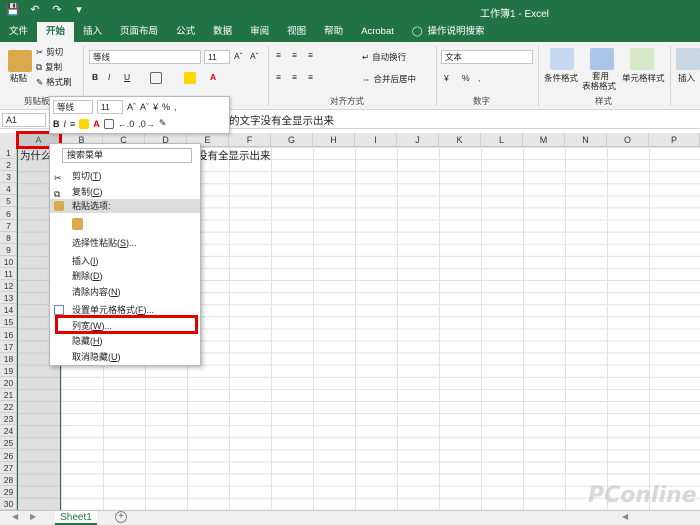  Describe the element at coordinates (333, 32) in the screenshot. I see `tab-help: 帮助` at that location.